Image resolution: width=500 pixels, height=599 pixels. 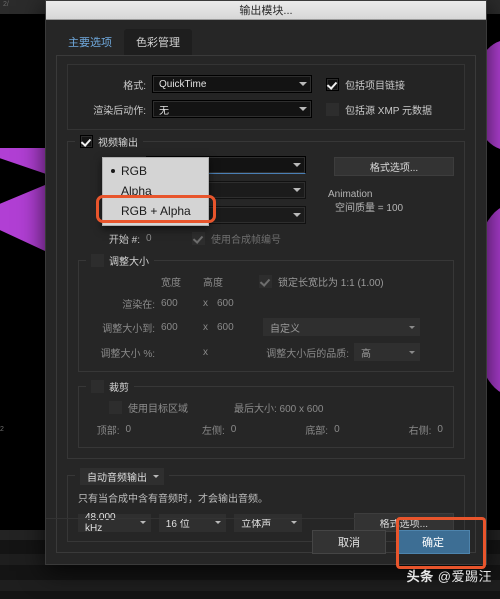 What do you see at coordinates (420, 576) in the screenshot?
I see `watermark-brand: 头条` at bounding box center [420, 576].